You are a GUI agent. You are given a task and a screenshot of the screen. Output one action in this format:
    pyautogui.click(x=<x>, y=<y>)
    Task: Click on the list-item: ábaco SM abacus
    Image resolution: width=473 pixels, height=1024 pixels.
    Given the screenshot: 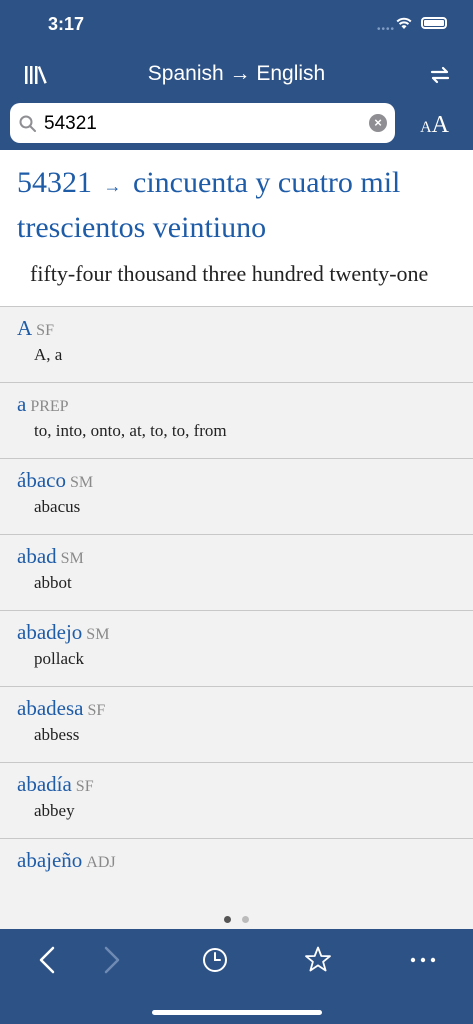 What is the action you would take?
    pyautogui.click(x=236, y=497)
    